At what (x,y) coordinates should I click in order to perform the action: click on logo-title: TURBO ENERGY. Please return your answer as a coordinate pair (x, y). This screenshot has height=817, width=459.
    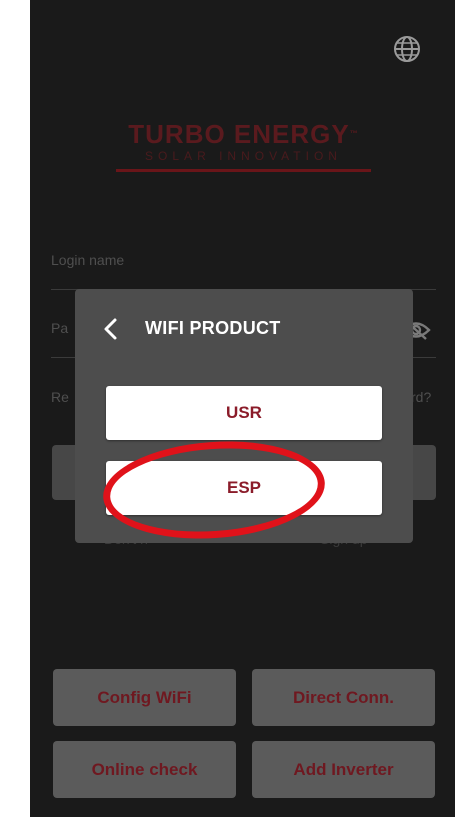
    Looking at the image, I should click on (239, 134).